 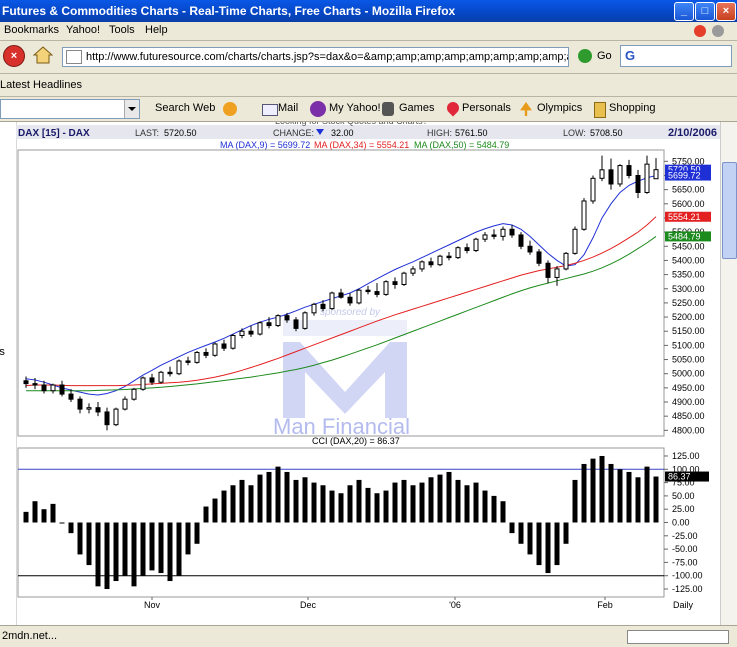 I want to click on stop-icon: ×, so click(x=14, y=56).